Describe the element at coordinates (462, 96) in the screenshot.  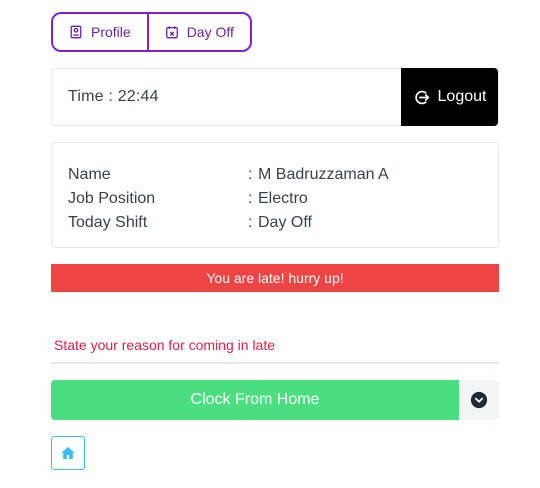
I see `logout-label: Logout` at that location.